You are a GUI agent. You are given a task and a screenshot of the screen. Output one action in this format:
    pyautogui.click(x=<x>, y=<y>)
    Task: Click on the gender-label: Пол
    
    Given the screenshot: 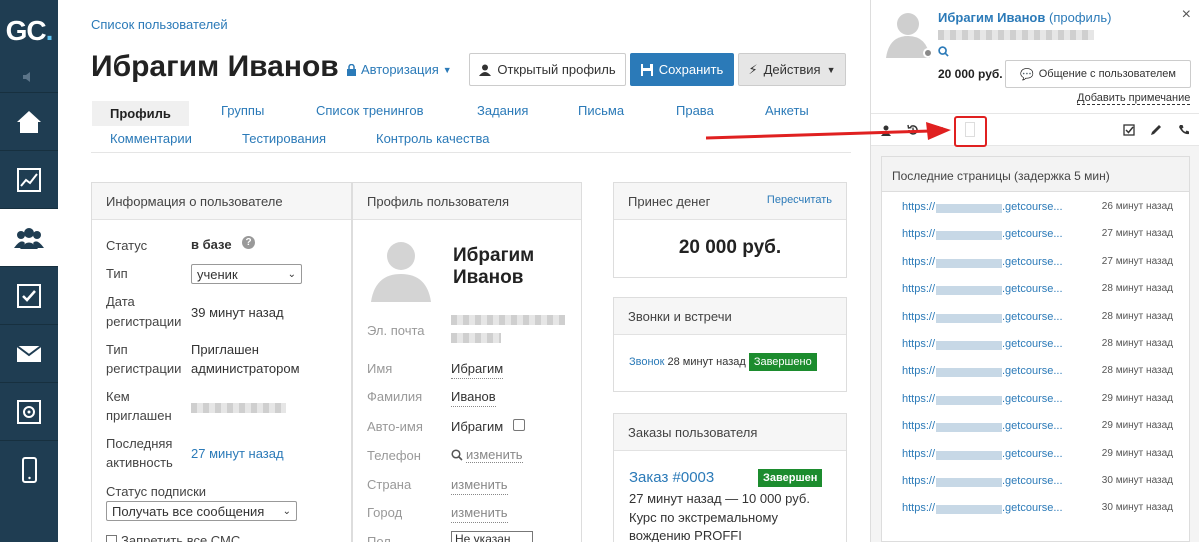 What is the action you would take?
    pyautogui.click(x=379, y=538)
    